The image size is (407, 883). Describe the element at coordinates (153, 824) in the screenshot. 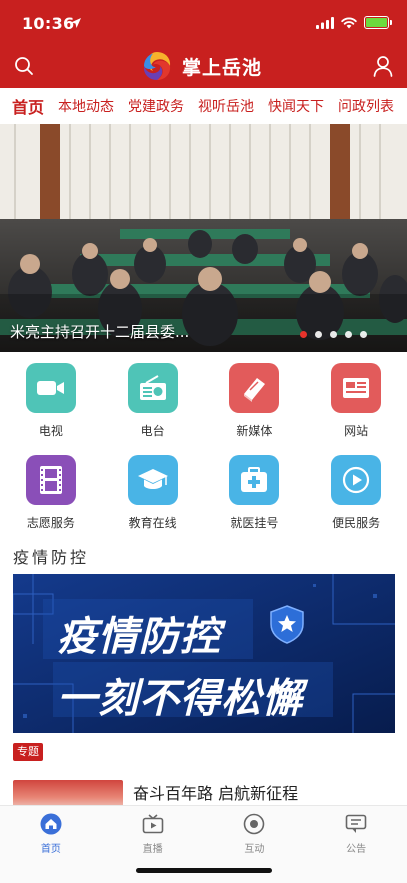

I see `live-tv-icon` at that location.